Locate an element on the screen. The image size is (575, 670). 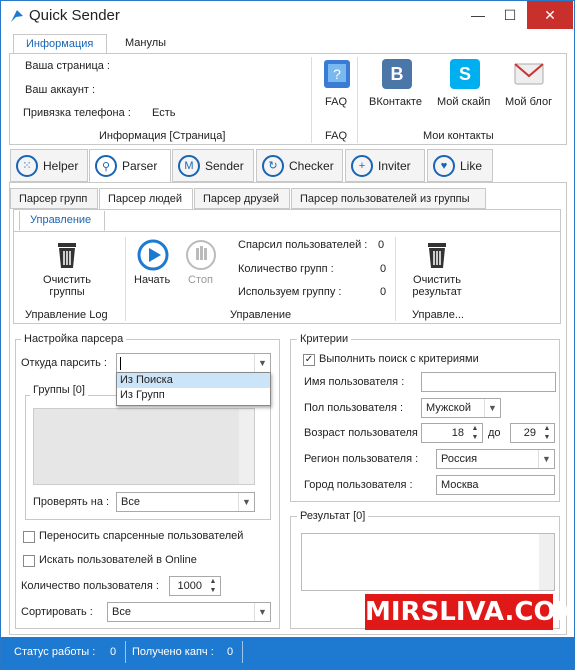
groups-scrollbar is located at coordinates (246, 446).